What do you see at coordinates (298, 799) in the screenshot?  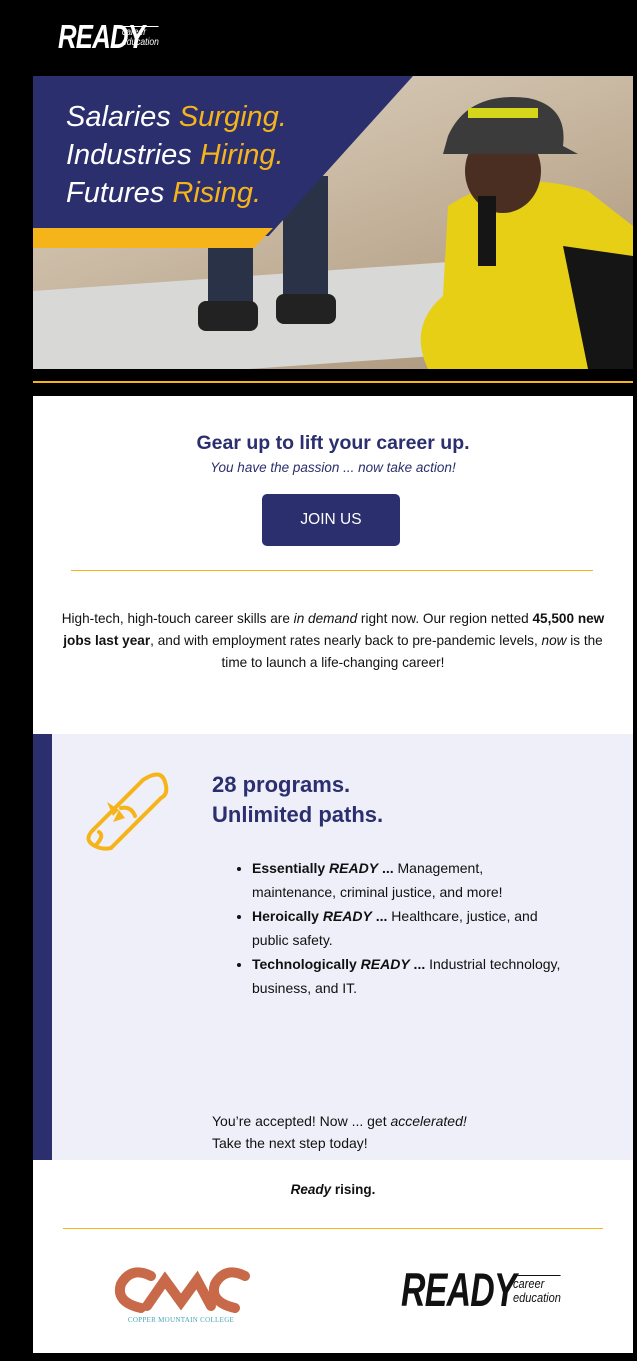 I see `programs-title: 28 programs. Unlimited paths.` at bounding box center [298, 799].